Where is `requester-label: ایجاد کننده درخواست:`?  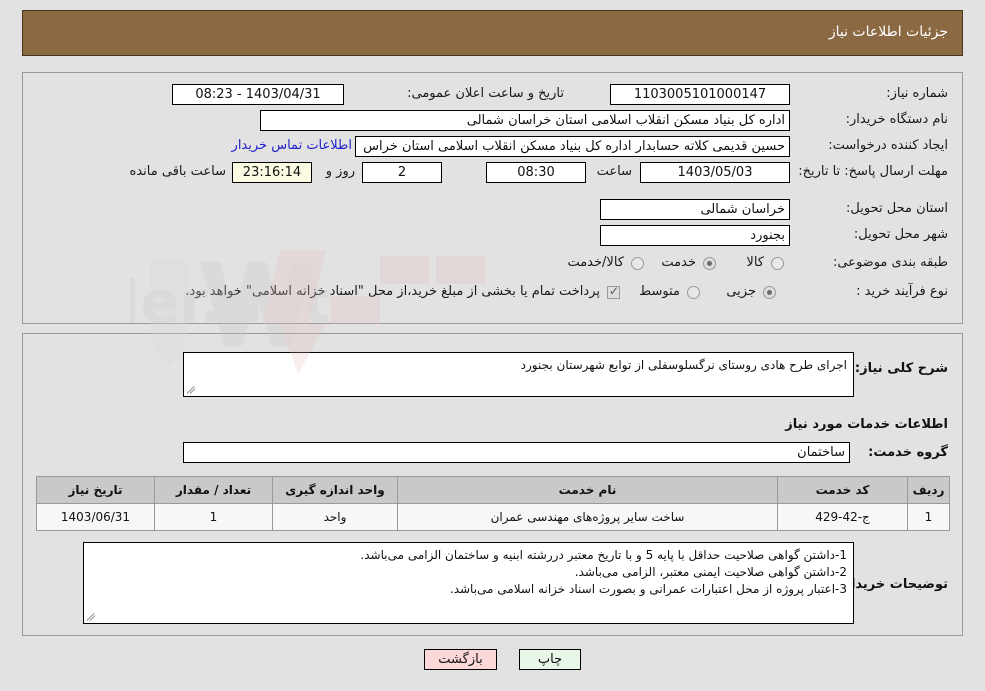 requester-label: ایجاد کننده درخواست: is located at coordinates (888, 145).